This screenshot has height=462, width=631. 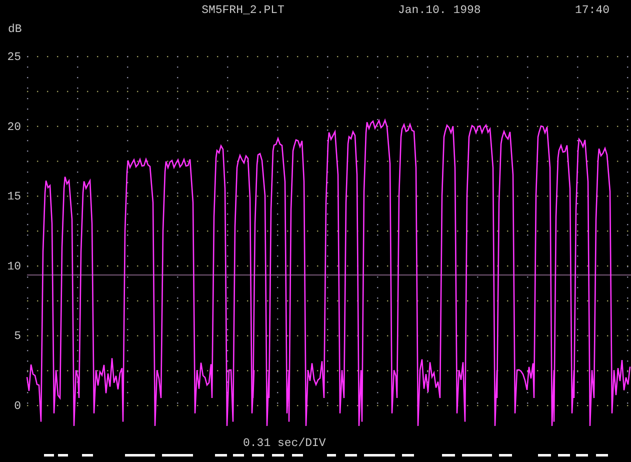 What do you see at coordinates (15, 29) in the screenshot?
I see `unit-label: dB` at bounding box center [15, 29].